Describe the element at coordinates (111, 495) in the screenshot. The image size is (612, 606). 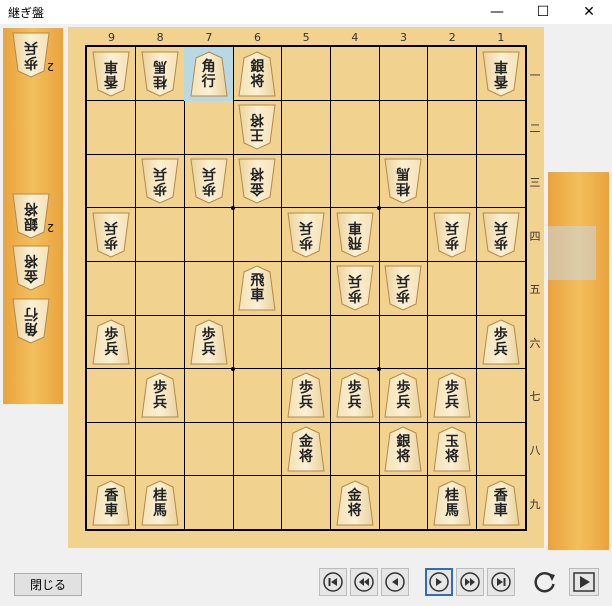
I see `piece-char: 香` at that location.